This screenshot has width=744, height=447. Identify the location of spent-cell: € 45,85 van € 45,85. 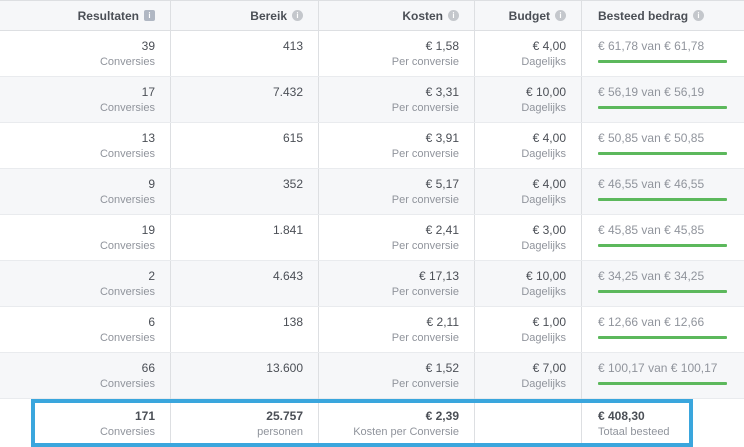
(663, 237).